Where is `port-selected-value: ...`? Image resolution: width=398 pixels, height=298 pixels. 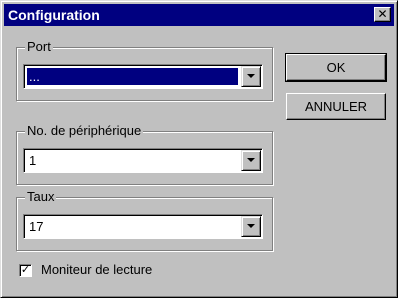
port-selected-value: ... is located at coordinates (132, 76).